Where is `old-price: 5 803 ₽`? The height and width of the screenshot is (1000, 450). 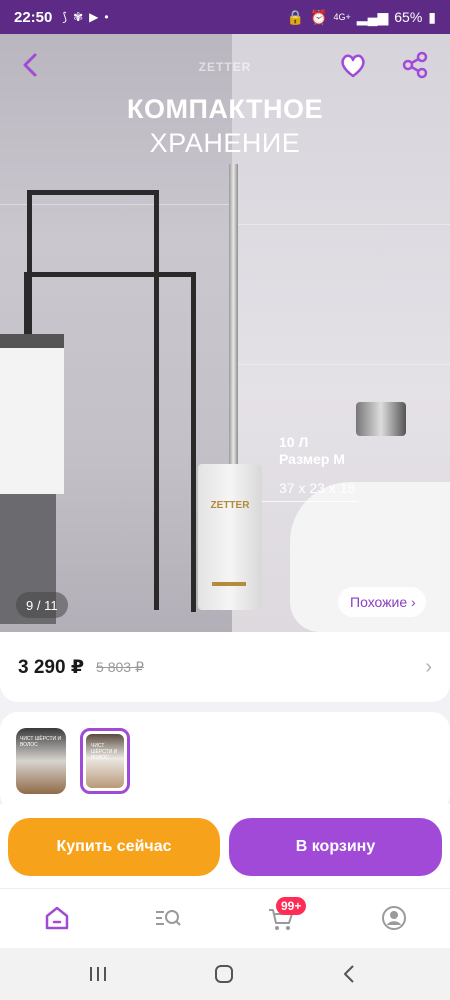 old-price: 5 803 ₽ is located at coordinates (120, 666).